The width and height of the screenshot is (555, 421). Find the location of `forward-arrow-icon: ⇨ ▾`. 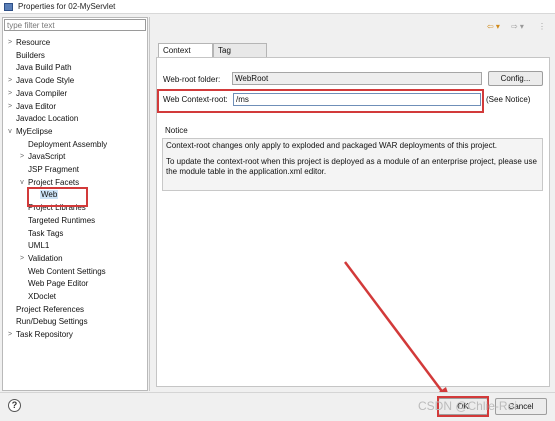

forward-arrow-icon: ⇨ ▾ is located at coordinates (517, 26).